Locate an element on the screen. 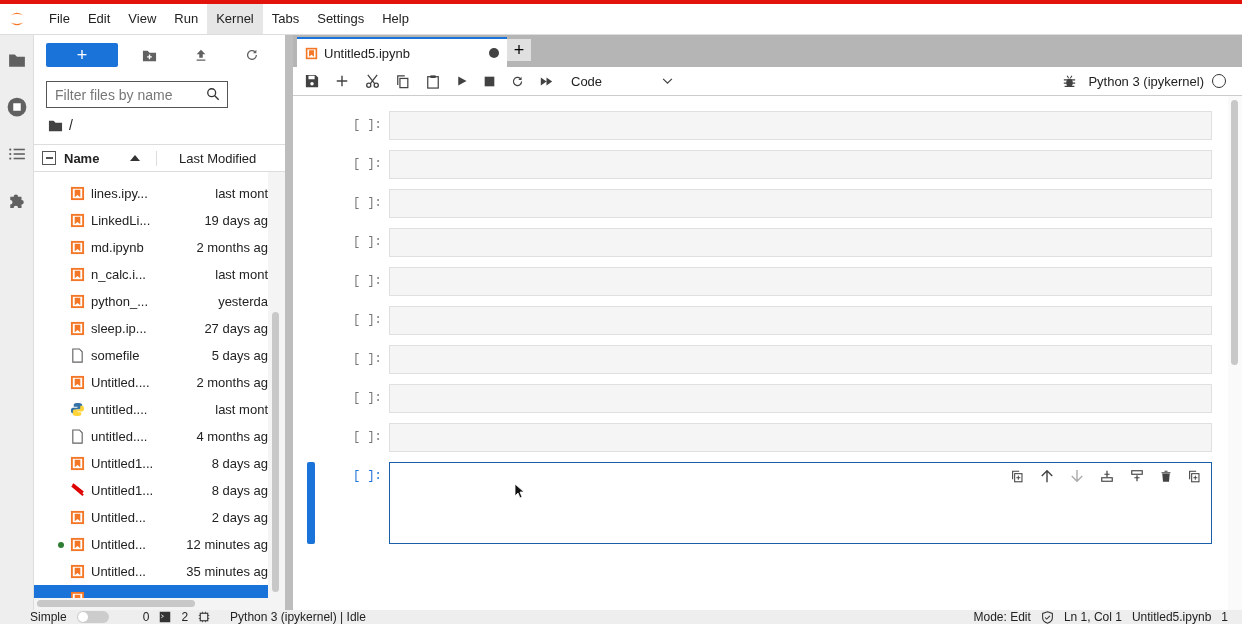 Image resolution: width=1242 pixels, height=624 pixels. menu-item: Settings is located at coordinates (341, 19).